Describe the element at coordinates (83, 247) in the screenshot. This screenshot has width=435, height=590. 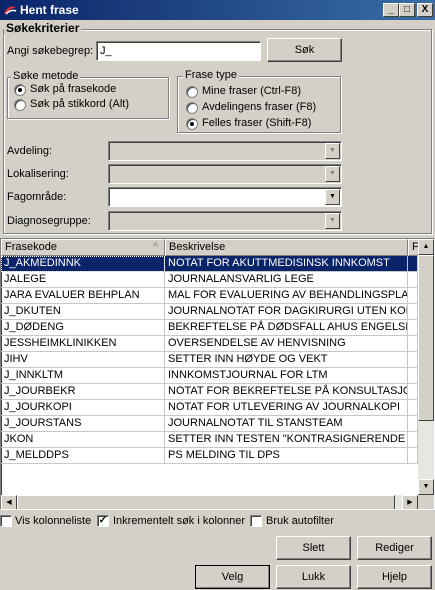
I see `column-header-code: Frasekode ^` at that location.